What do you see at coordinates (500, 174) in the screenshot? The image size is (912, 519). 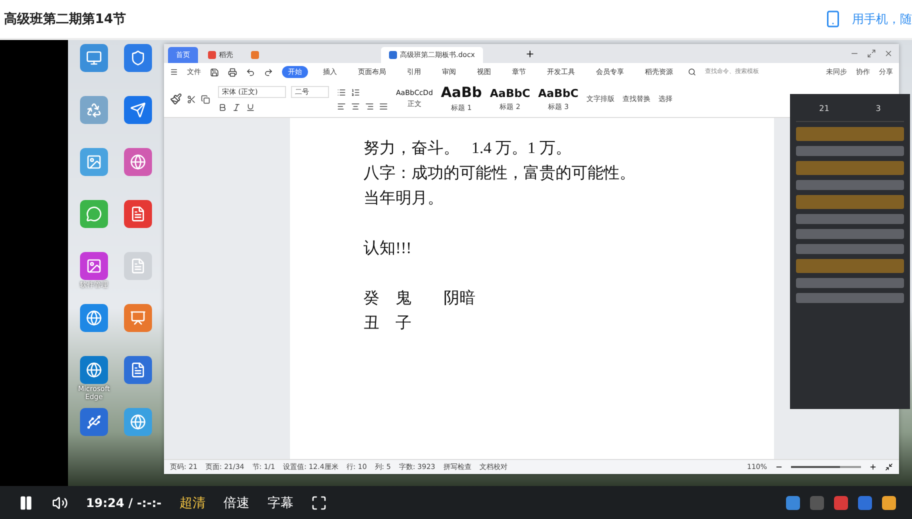 I see `document-text: 八字：成功的可能性，富贵的可能性。` at bounding box center [500, 174].